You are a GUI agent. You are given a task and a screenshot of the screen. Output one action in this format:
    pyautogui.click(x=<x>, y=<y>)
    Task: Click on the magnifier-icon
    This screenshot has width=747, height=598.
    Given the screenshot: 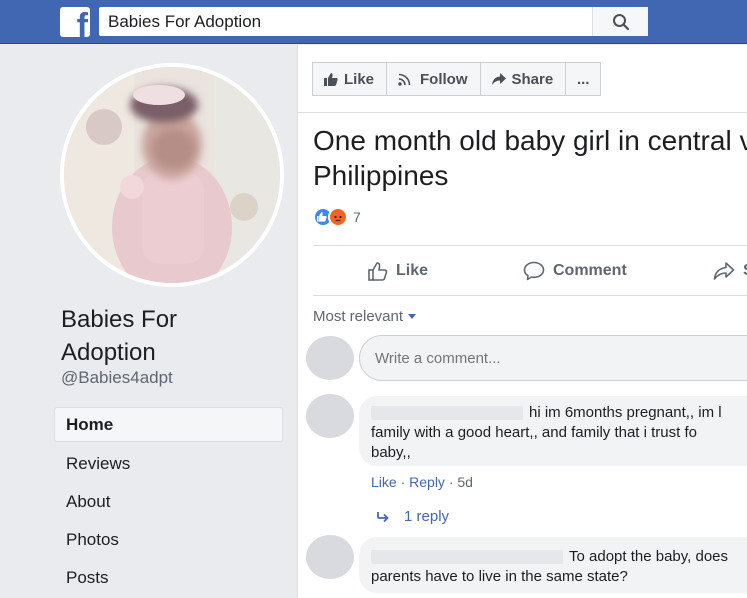 What is the action you would take?
    pyautogui.click(x=620, y=21)
    